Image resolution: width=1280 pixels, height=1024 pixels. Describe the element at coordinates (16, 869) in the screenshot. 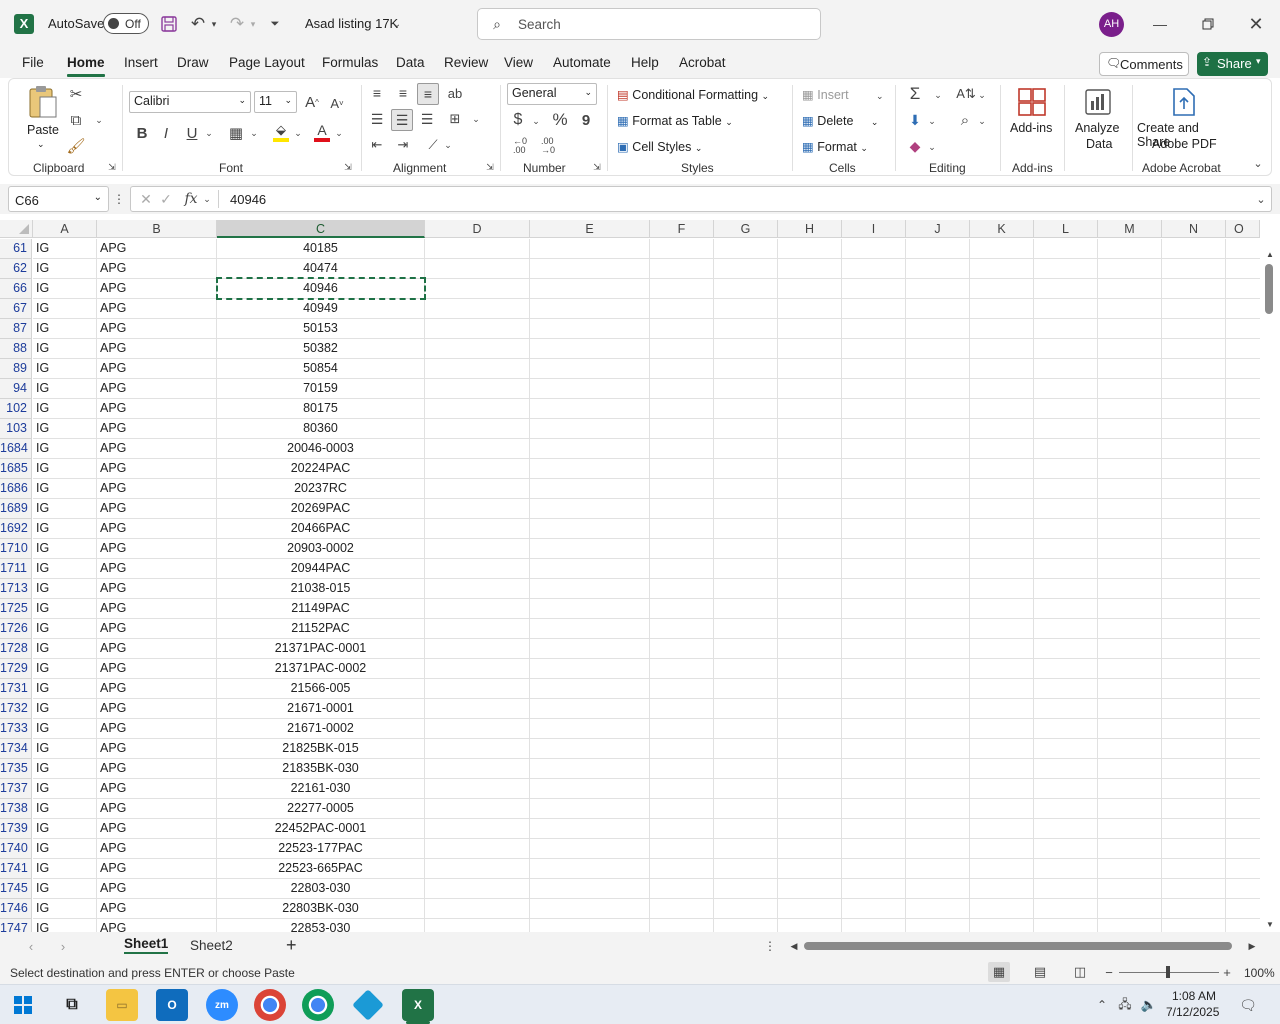

I see `row-header: 1741` at that location.